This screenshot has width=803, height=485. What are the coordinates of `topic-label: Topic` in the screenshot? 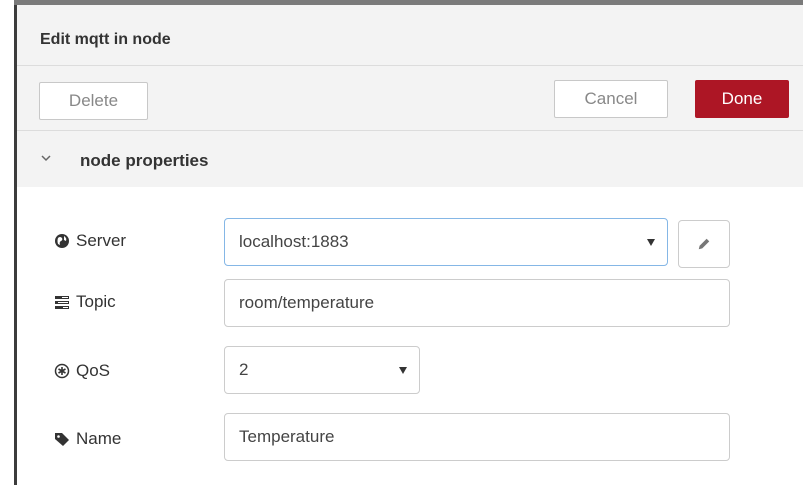 It's located at (85, 302).